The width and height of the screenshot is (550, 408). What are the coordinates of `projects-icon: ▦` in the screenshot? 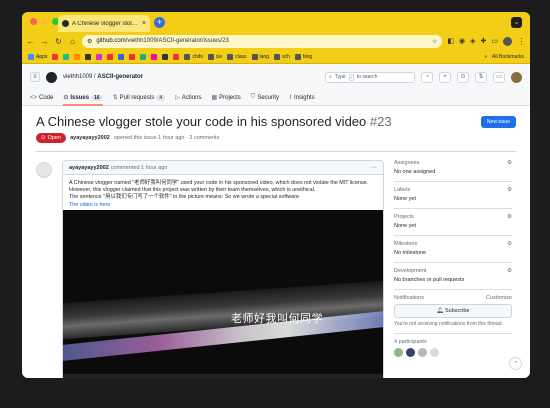 It's located at (214, 98).